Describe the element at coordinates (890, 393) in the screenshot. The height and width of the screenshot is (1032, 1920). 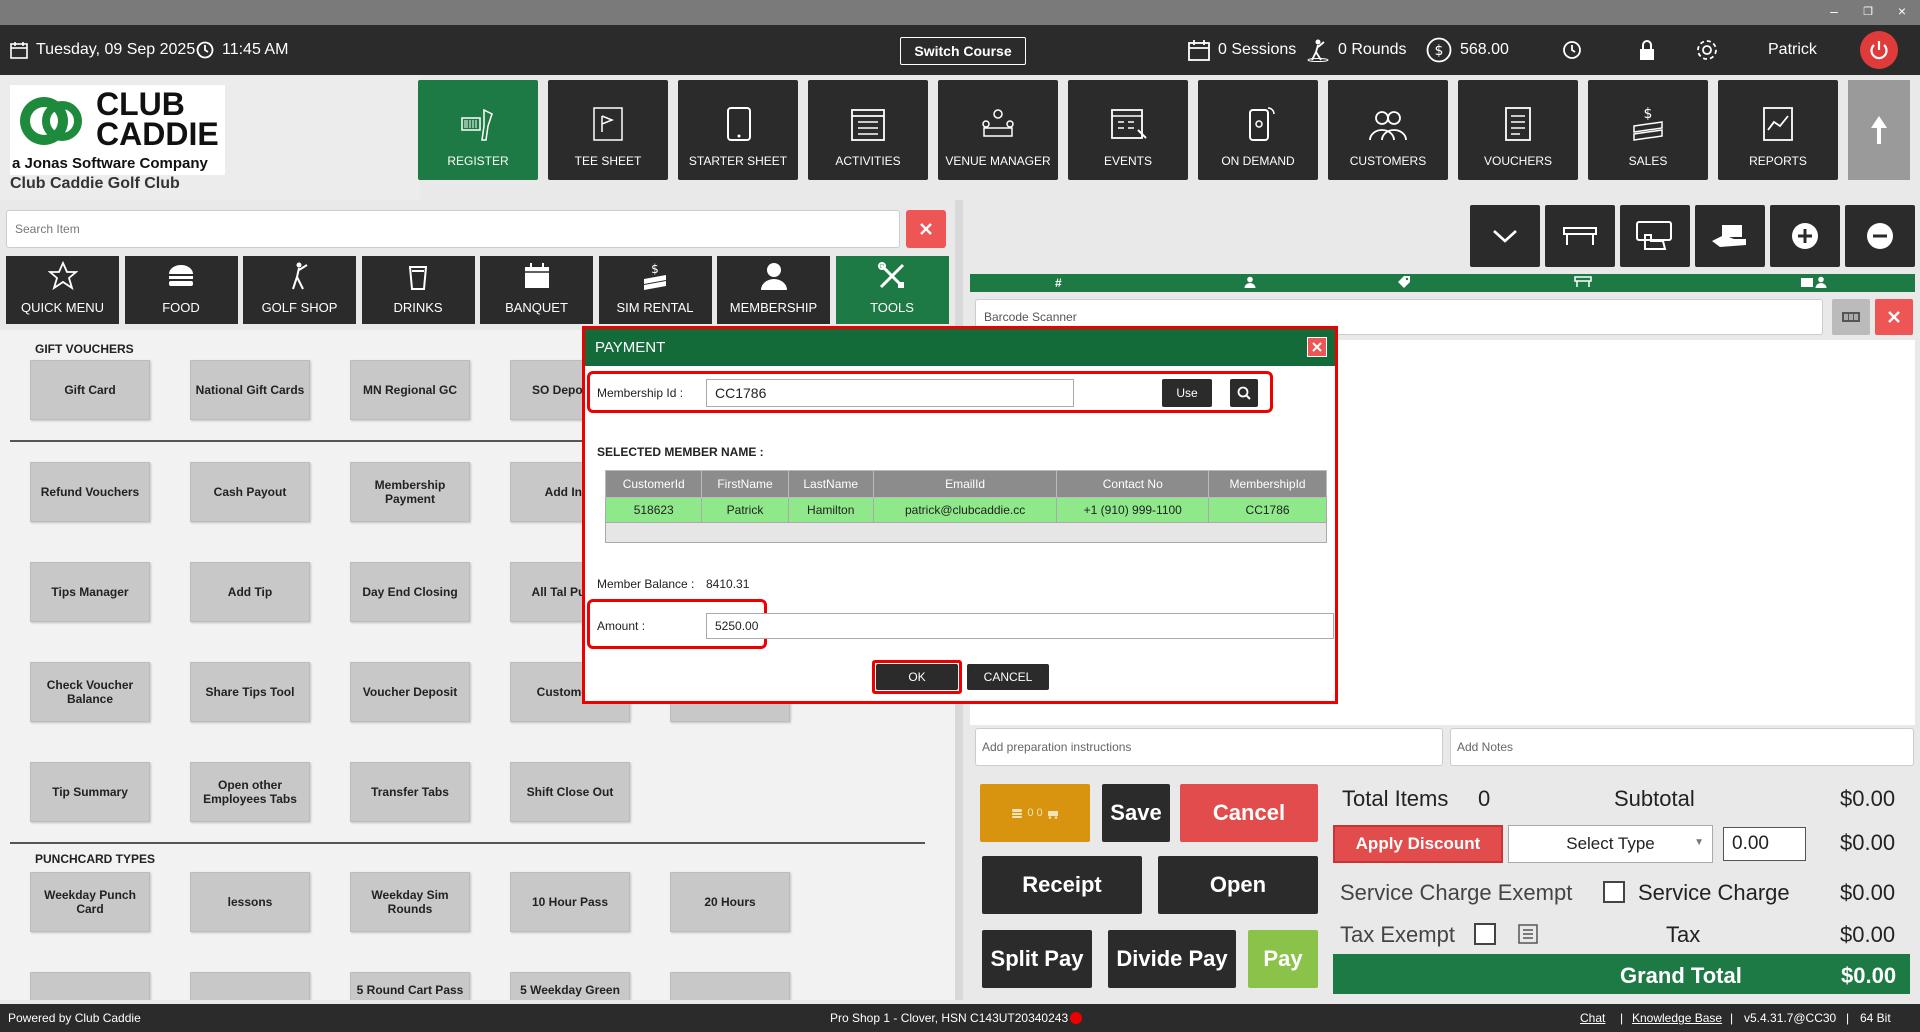
I see `membership-id-input: CC1786` at that location.